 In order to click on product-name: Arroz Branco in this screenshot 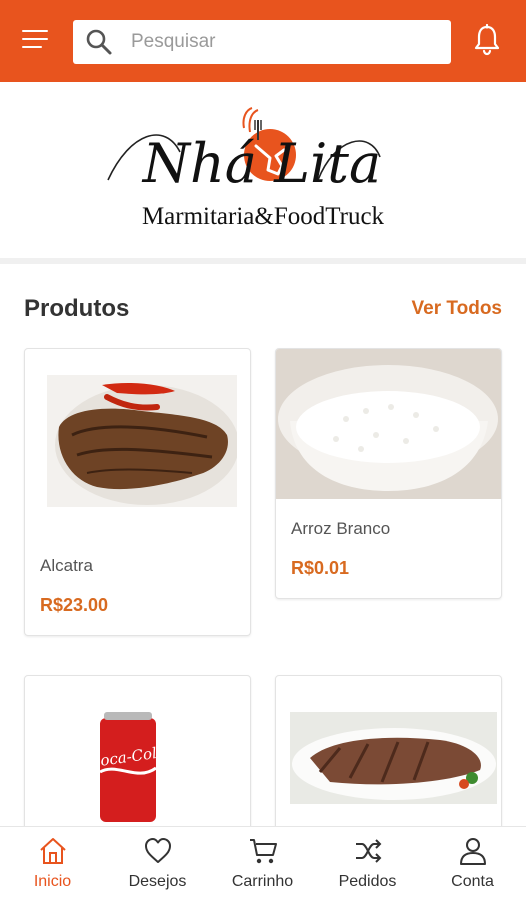, I will do `click(341, 528)`.